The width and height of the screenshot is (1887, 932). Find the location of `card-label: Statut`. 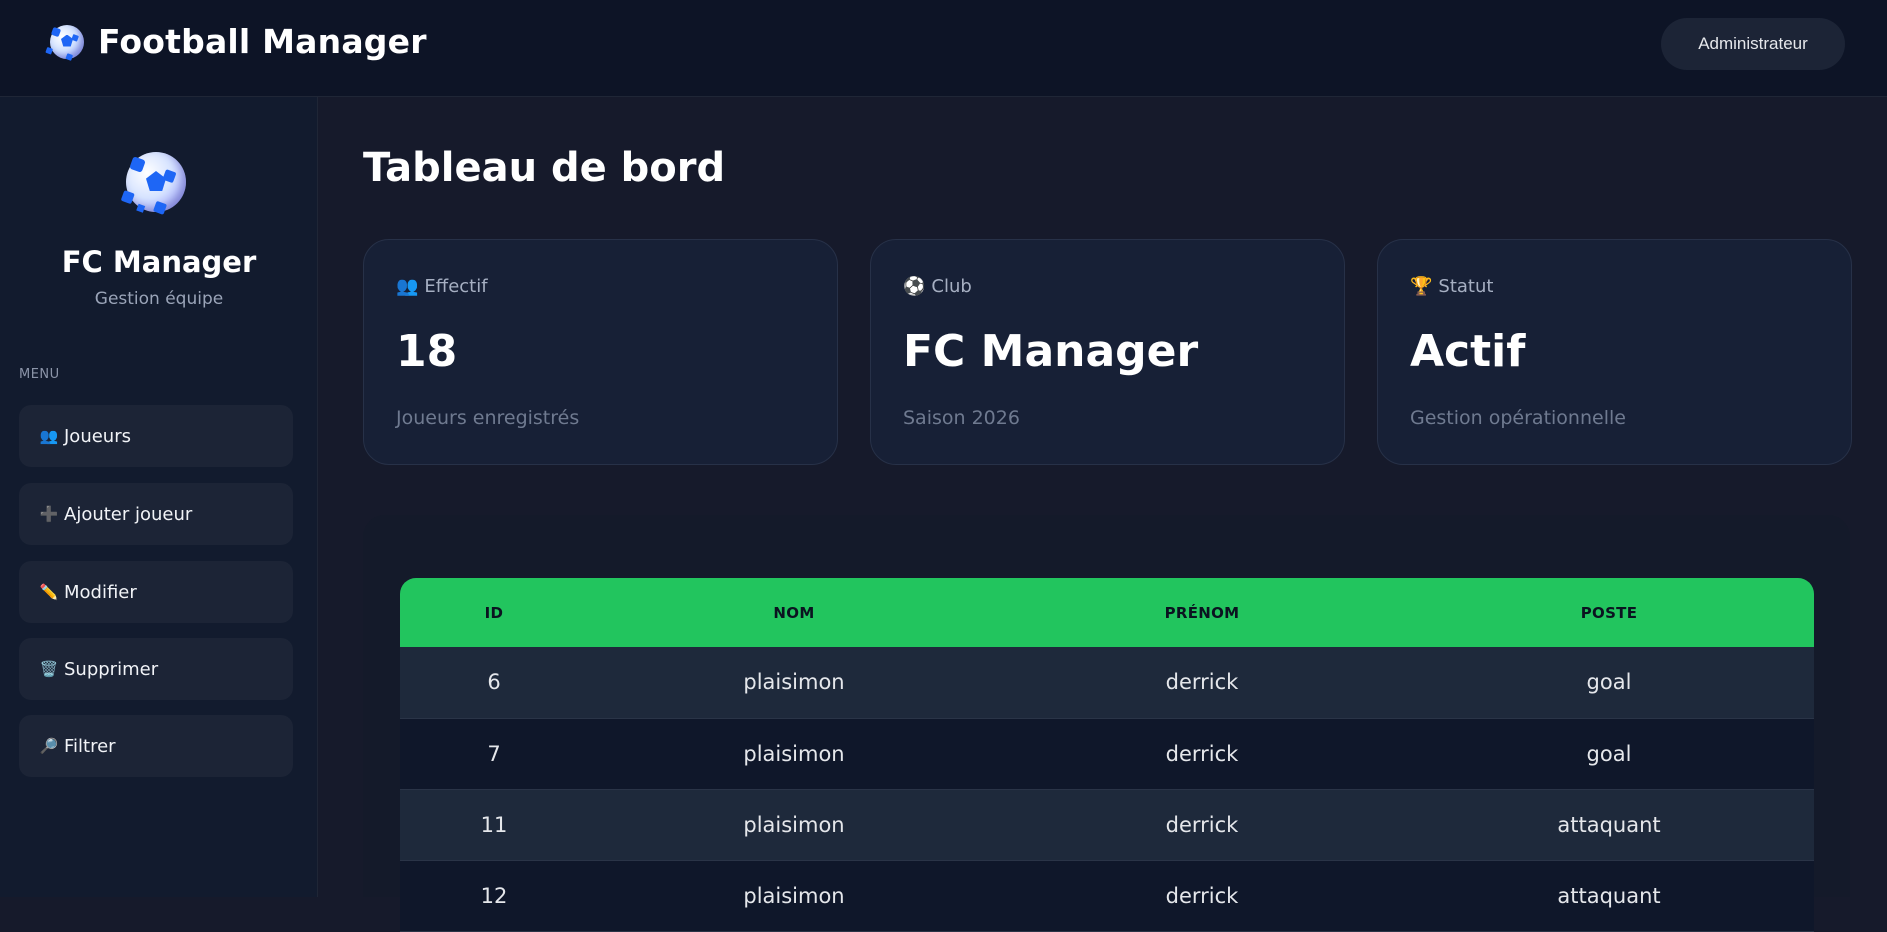

card-label: Statut is located at coordinates (1466, 286).